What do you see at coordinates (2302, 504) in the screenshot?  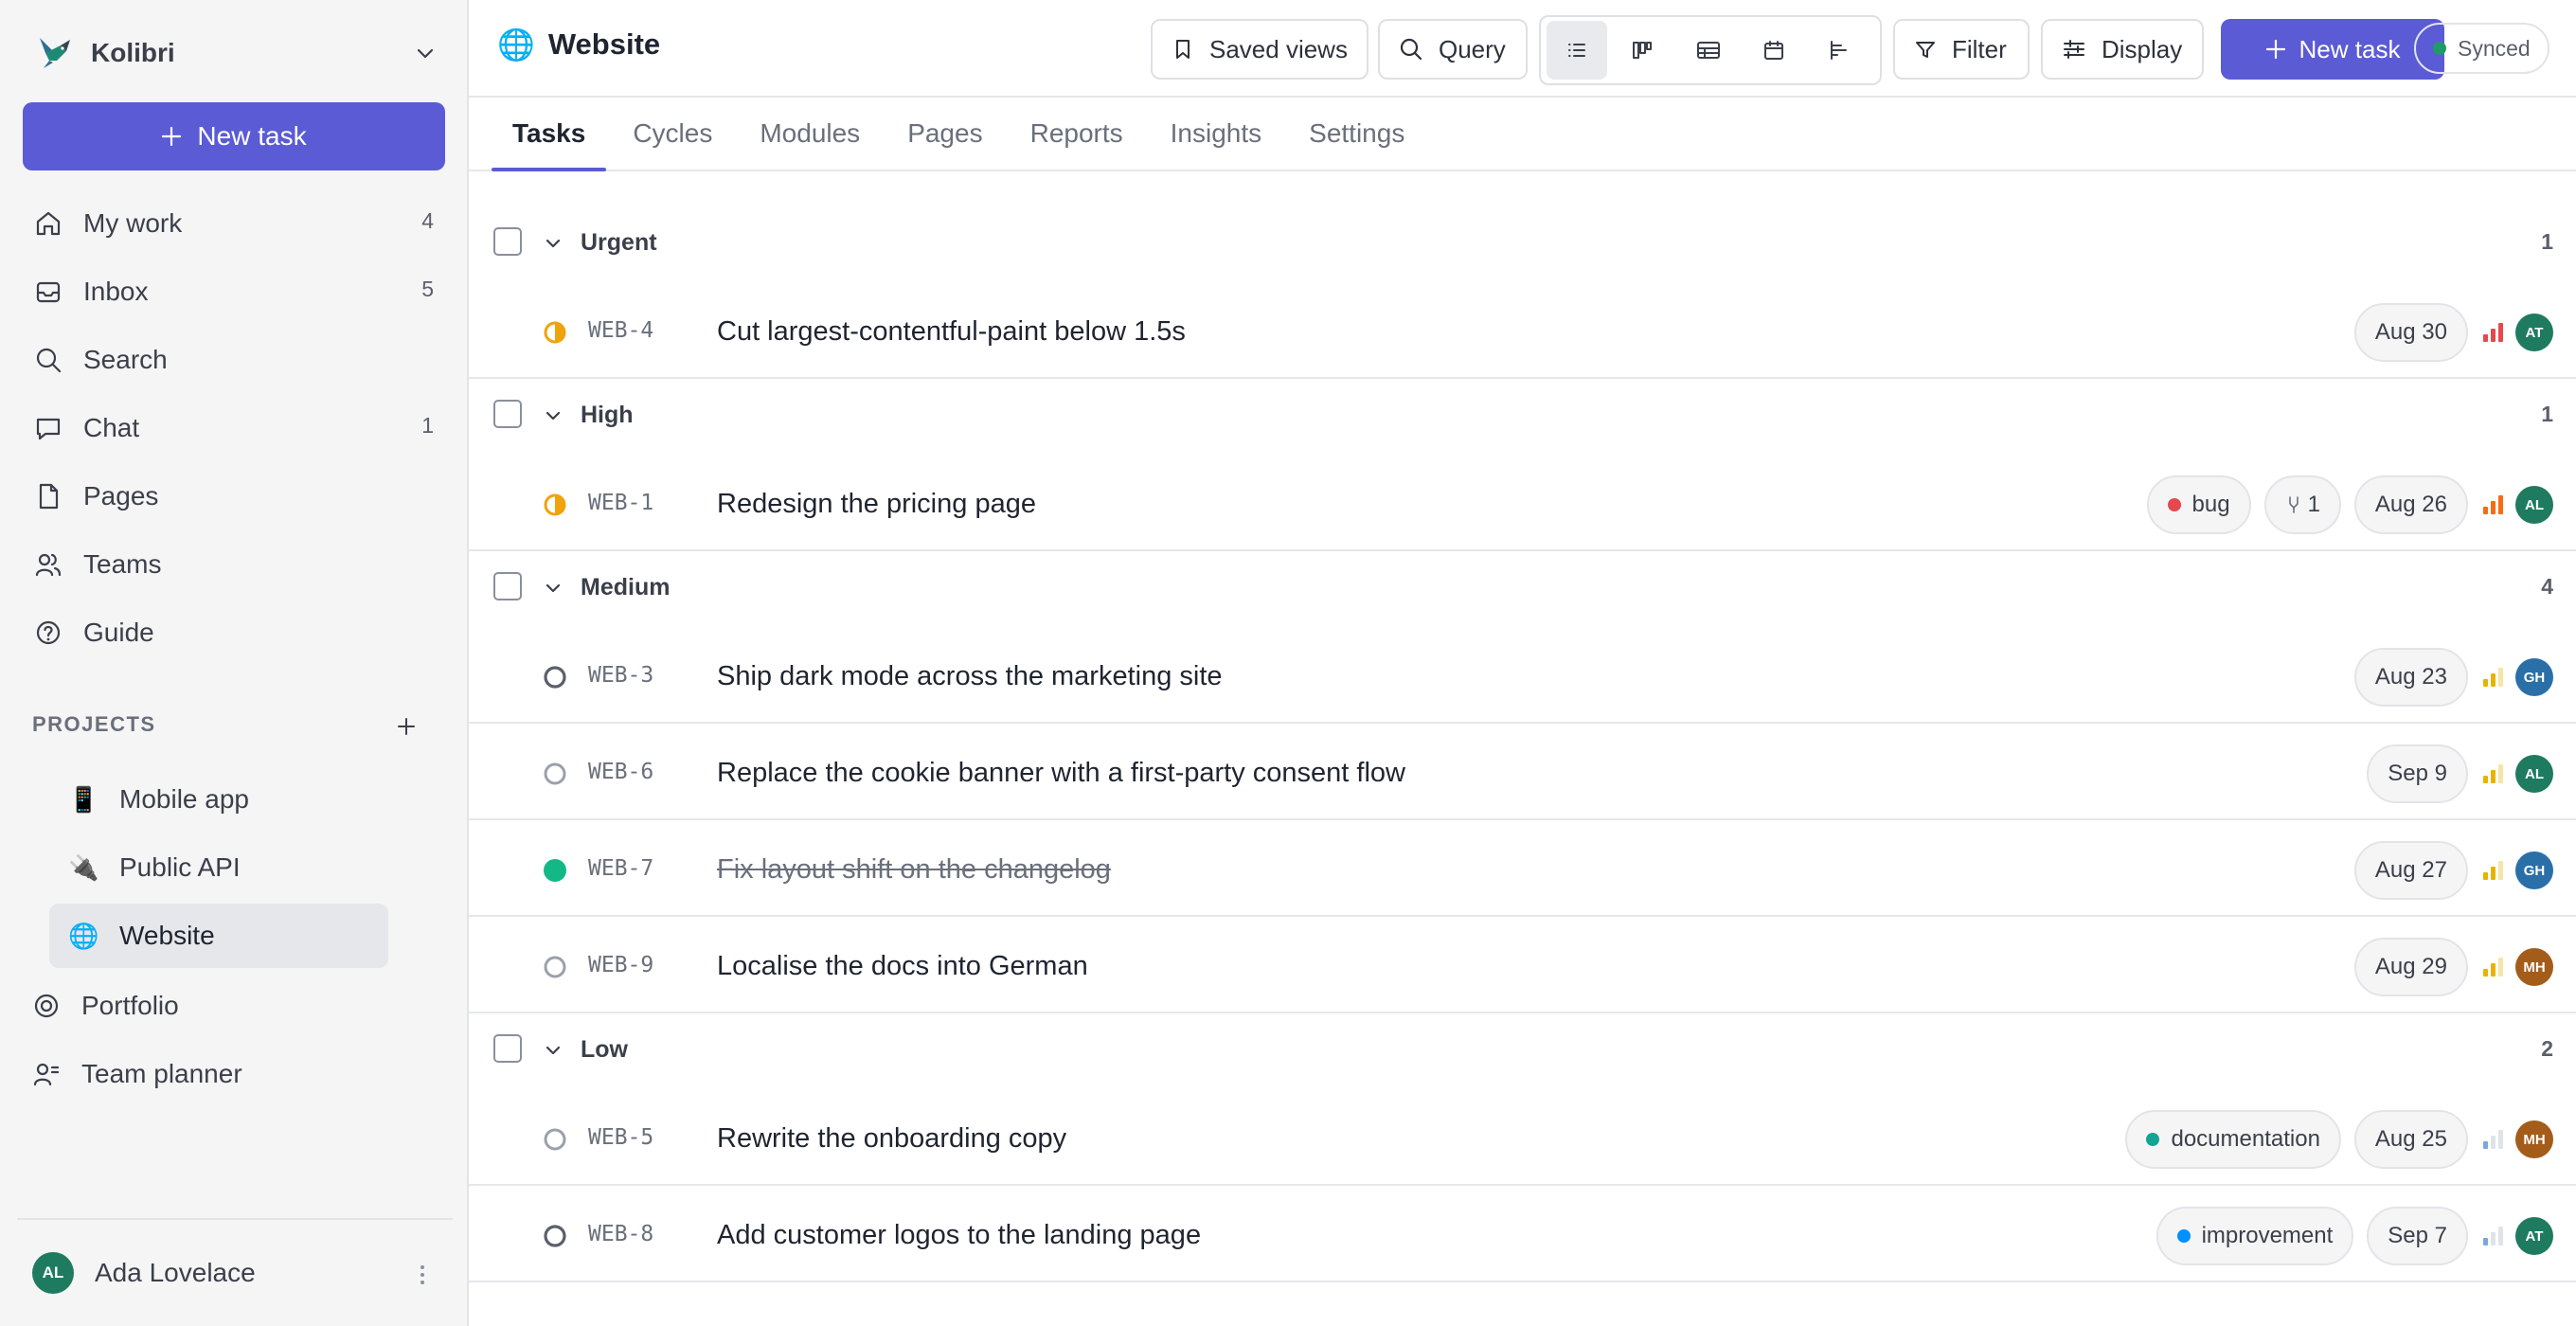 I see `subtasks-chip: 1` at bounding box center [2302, 504].